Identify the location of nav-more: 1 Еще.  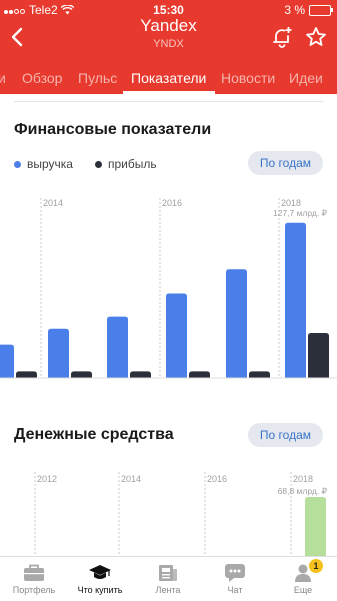
(303, 577).